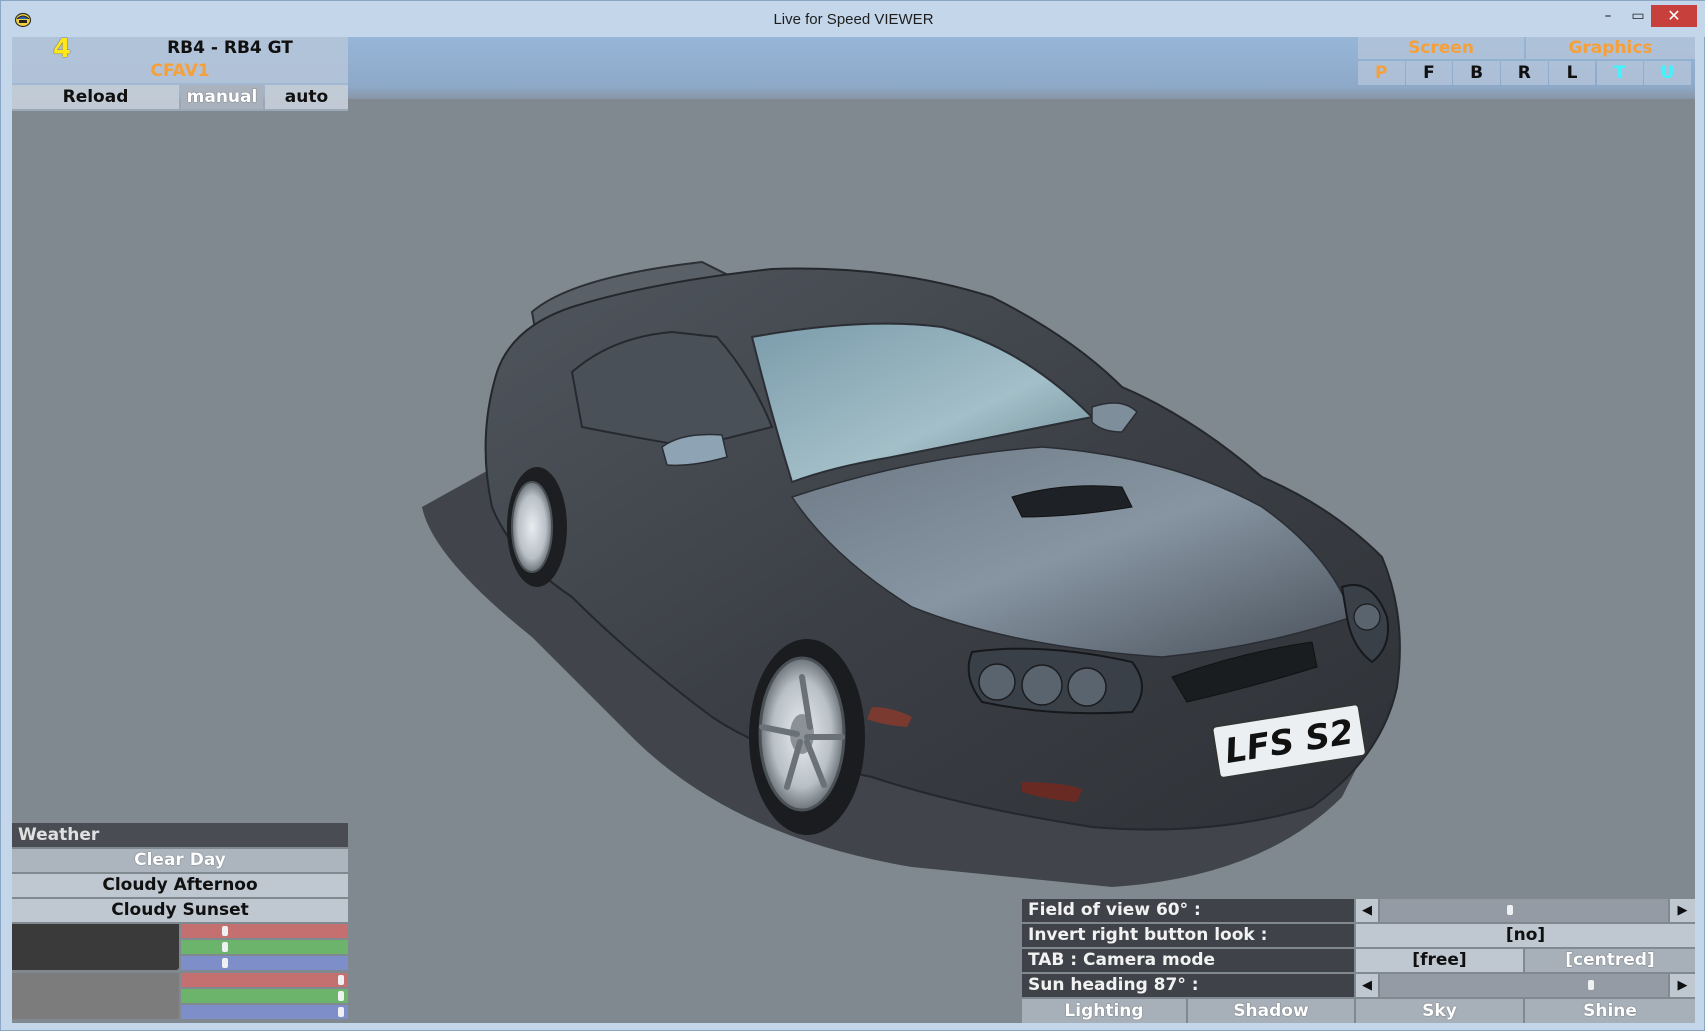 The height and width of the screenshot is (1031, 1705). I want to click on title-bar: Live for Speed VIEWER – ▭ ✕, so click(853, 19).